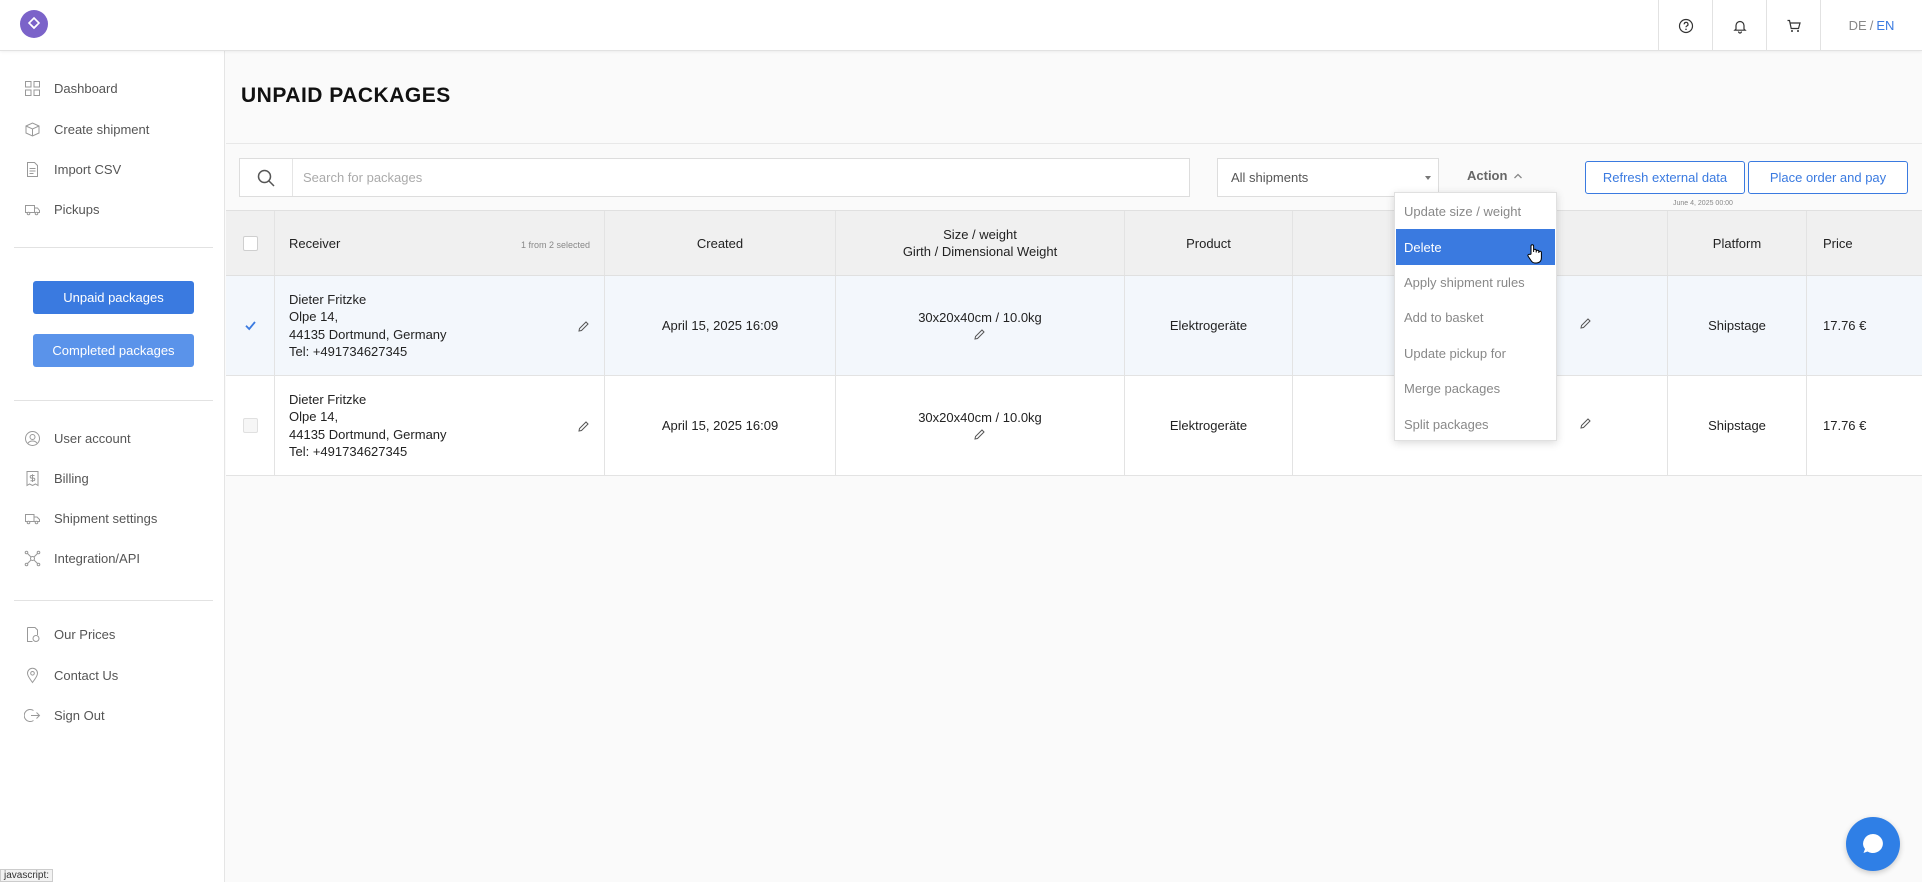 The height and width of the screenshot is (882, 1922). What do you see at coordinates (34, 24) in the screenshot?
I see `logo-icon` at bounding box center [34, 24].